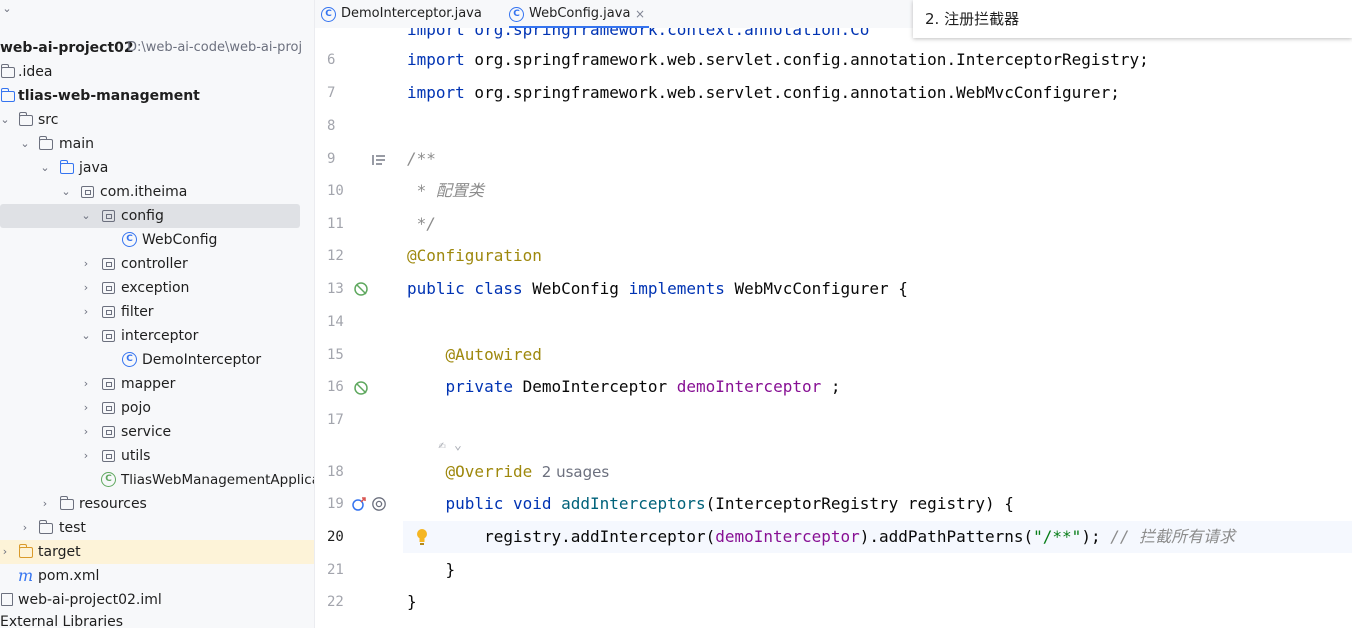  I want to click on tree-item-pojo: › pojo, so click(157, 408).